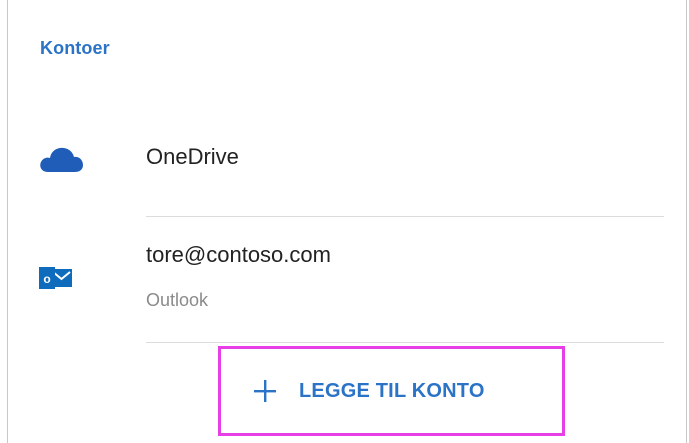  I want to click on account-name: tore@contoso.com, so click(238, 254).